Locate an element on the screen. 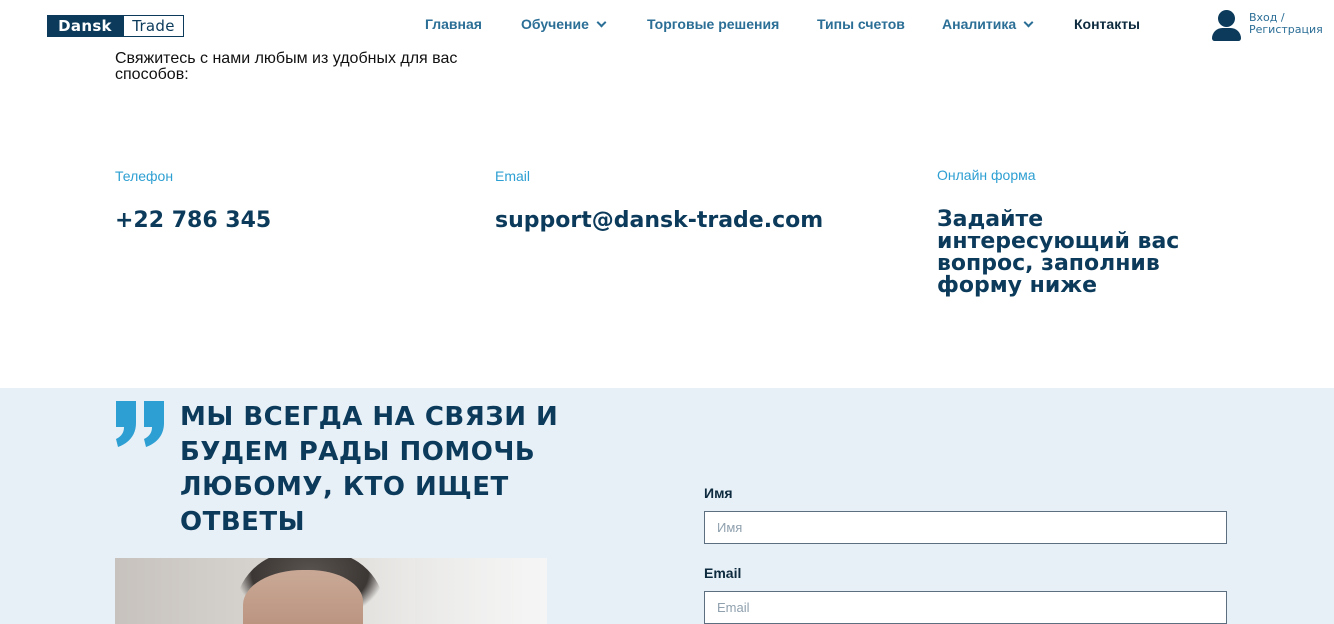 The height and width of the screenshot is (624, 1334). email-label: Email is located at coordinates (513, 176).